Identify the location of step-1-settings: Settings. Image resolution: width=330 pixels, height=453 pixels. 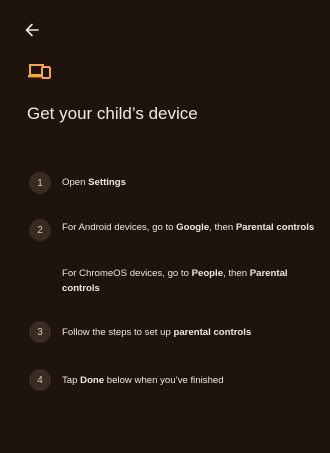
(107, 182).